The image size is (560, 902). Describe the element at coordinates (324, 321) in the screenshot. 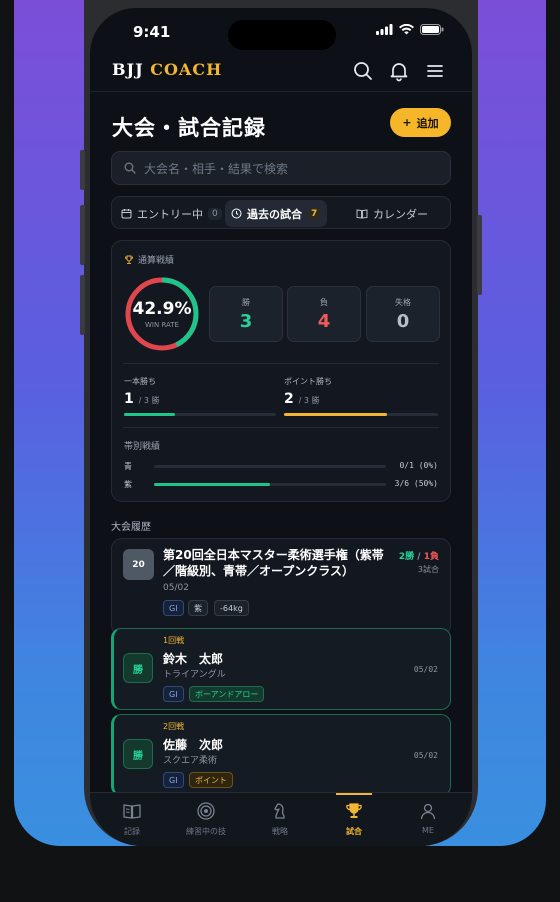

I see `losses-count: 4` at that location.